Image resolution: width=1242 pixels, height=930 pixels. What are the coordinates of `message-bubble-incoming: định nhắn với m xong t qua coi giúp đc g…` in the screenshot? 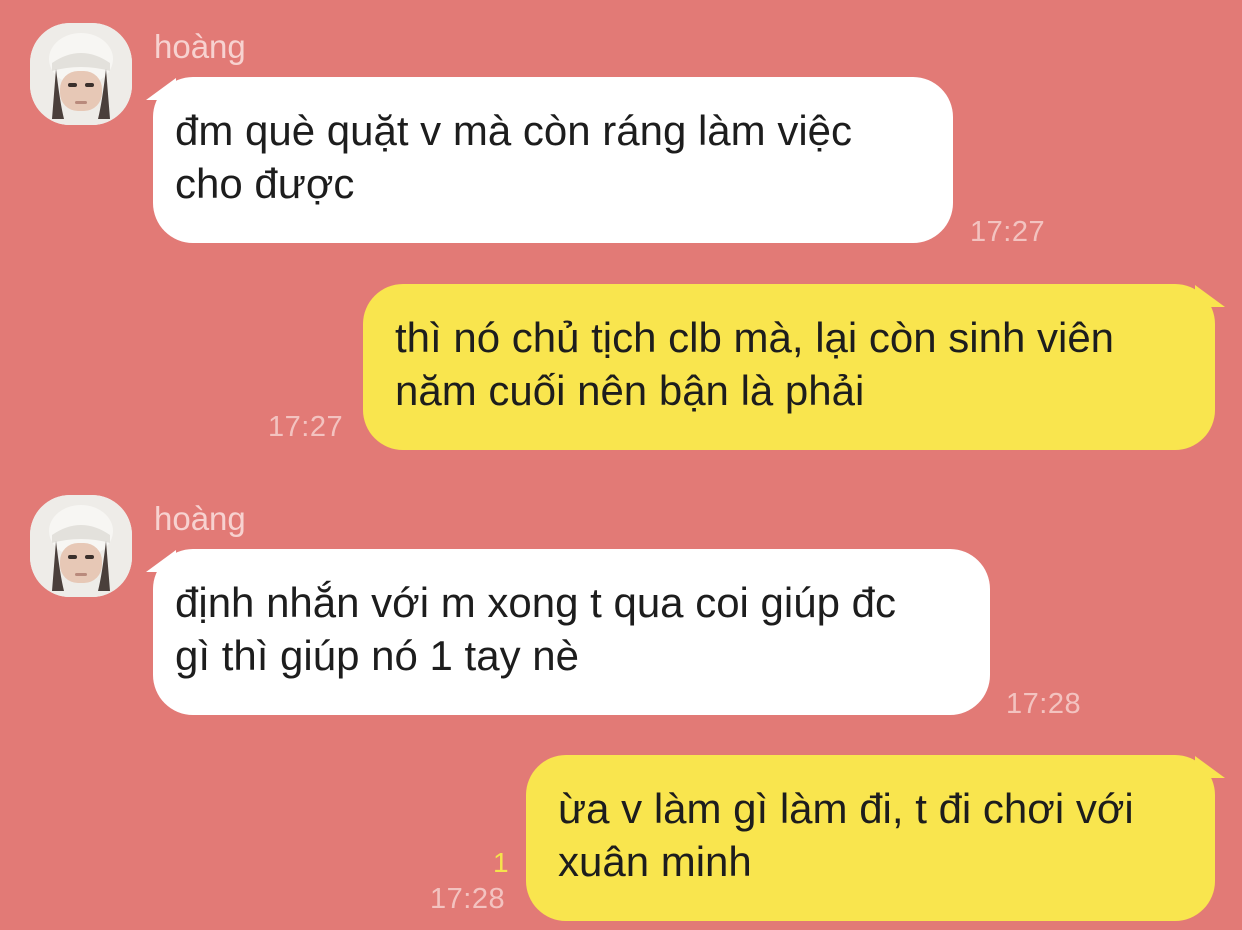 It's located at (571, 632).